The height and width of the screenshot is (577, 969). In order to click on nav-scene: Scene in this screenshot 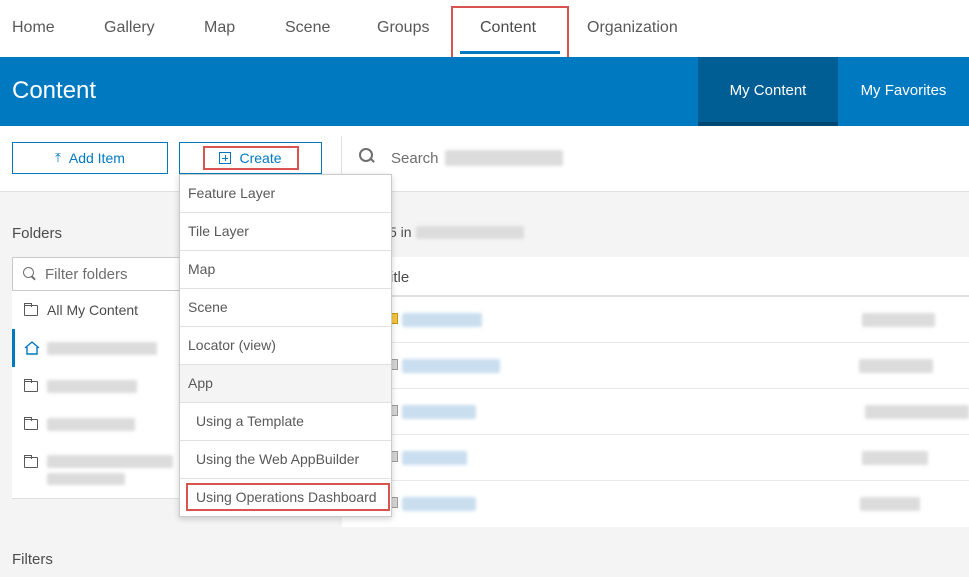, I will do `click(307, 28)`.